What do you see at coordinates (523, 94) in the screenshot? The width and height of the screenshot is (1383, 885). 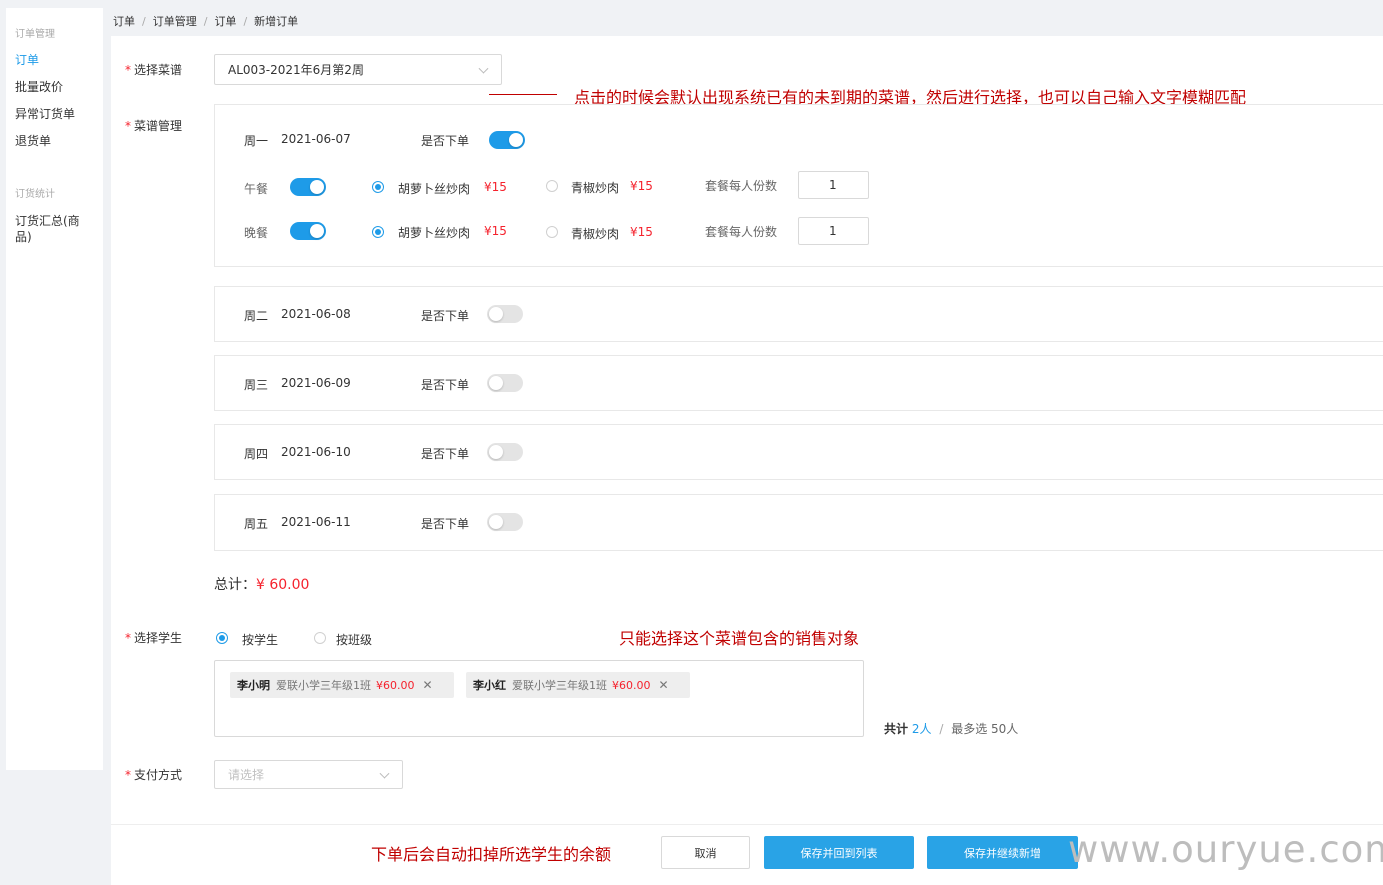 I see `annotation-line` at bounding box center [523, 94].